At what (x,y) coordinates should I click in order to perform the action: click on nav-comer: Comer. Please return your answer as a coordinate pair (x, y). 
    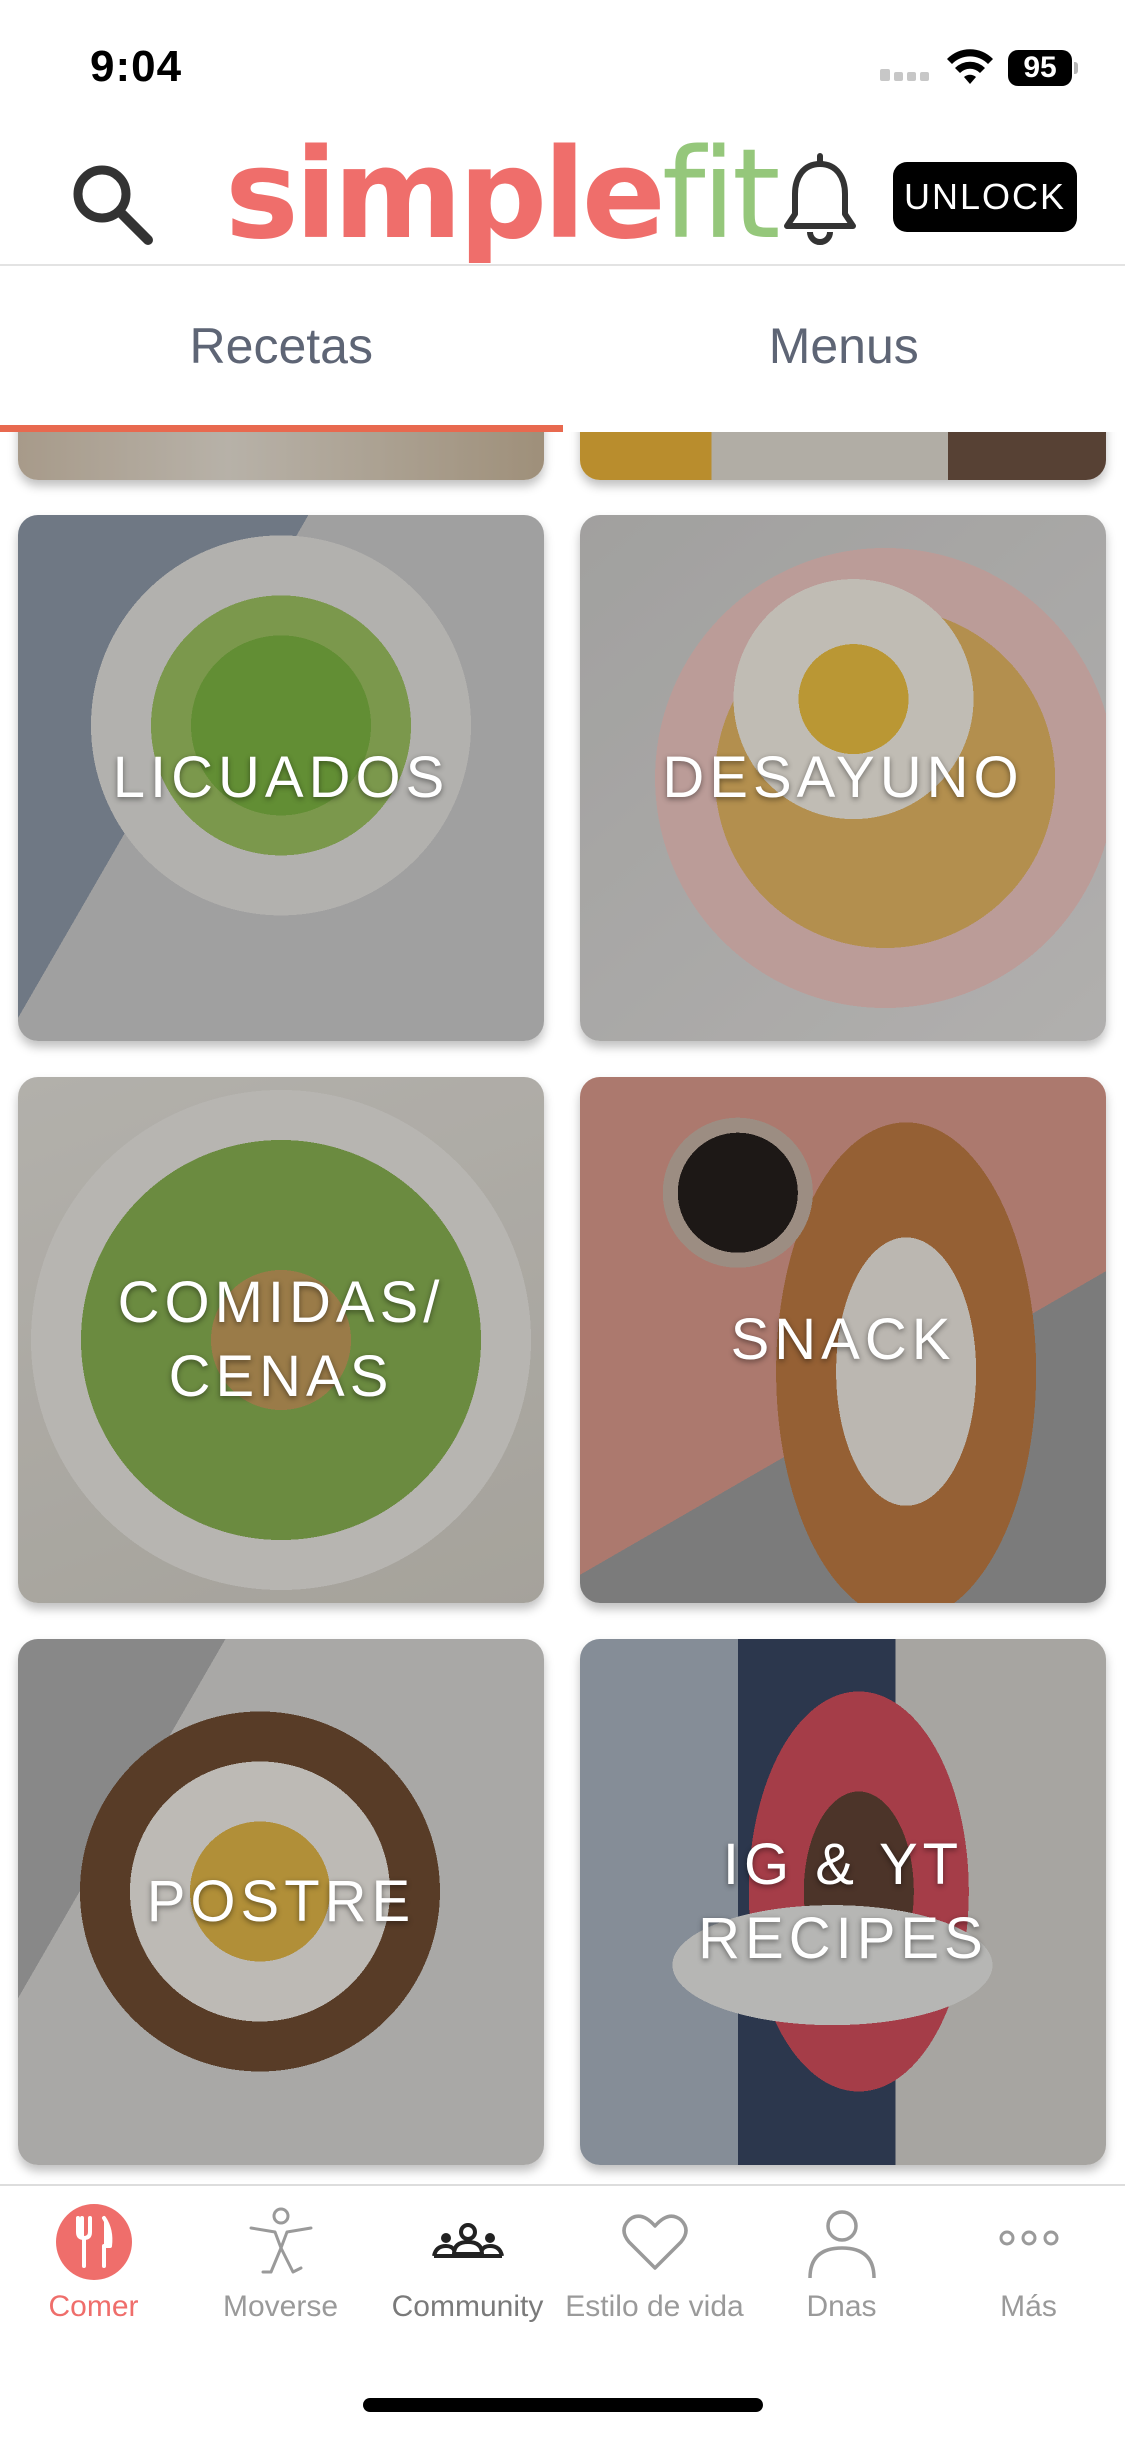
    Looking at the image, I should click on (93, 2266).